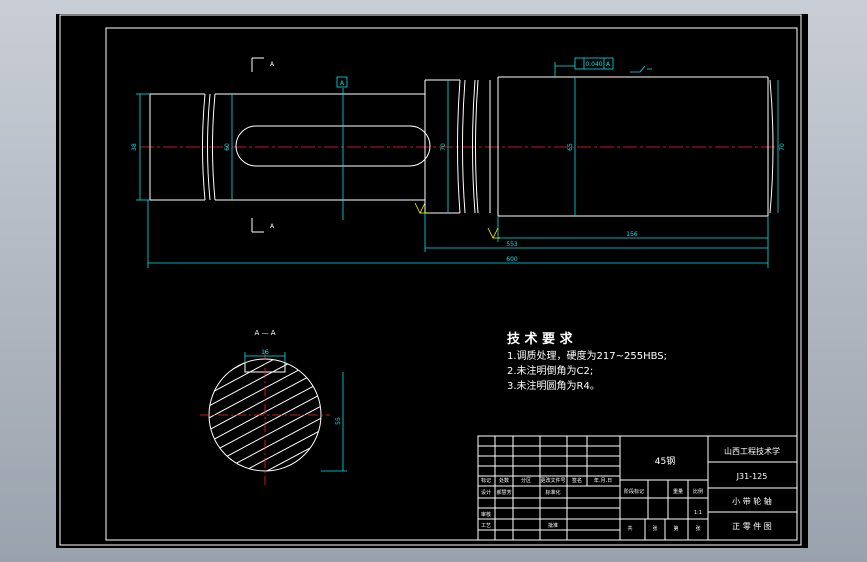  Describe the element at coordinates (698, 513) in the screenshot. I see `tb-scale-val: 1:1` at that location.